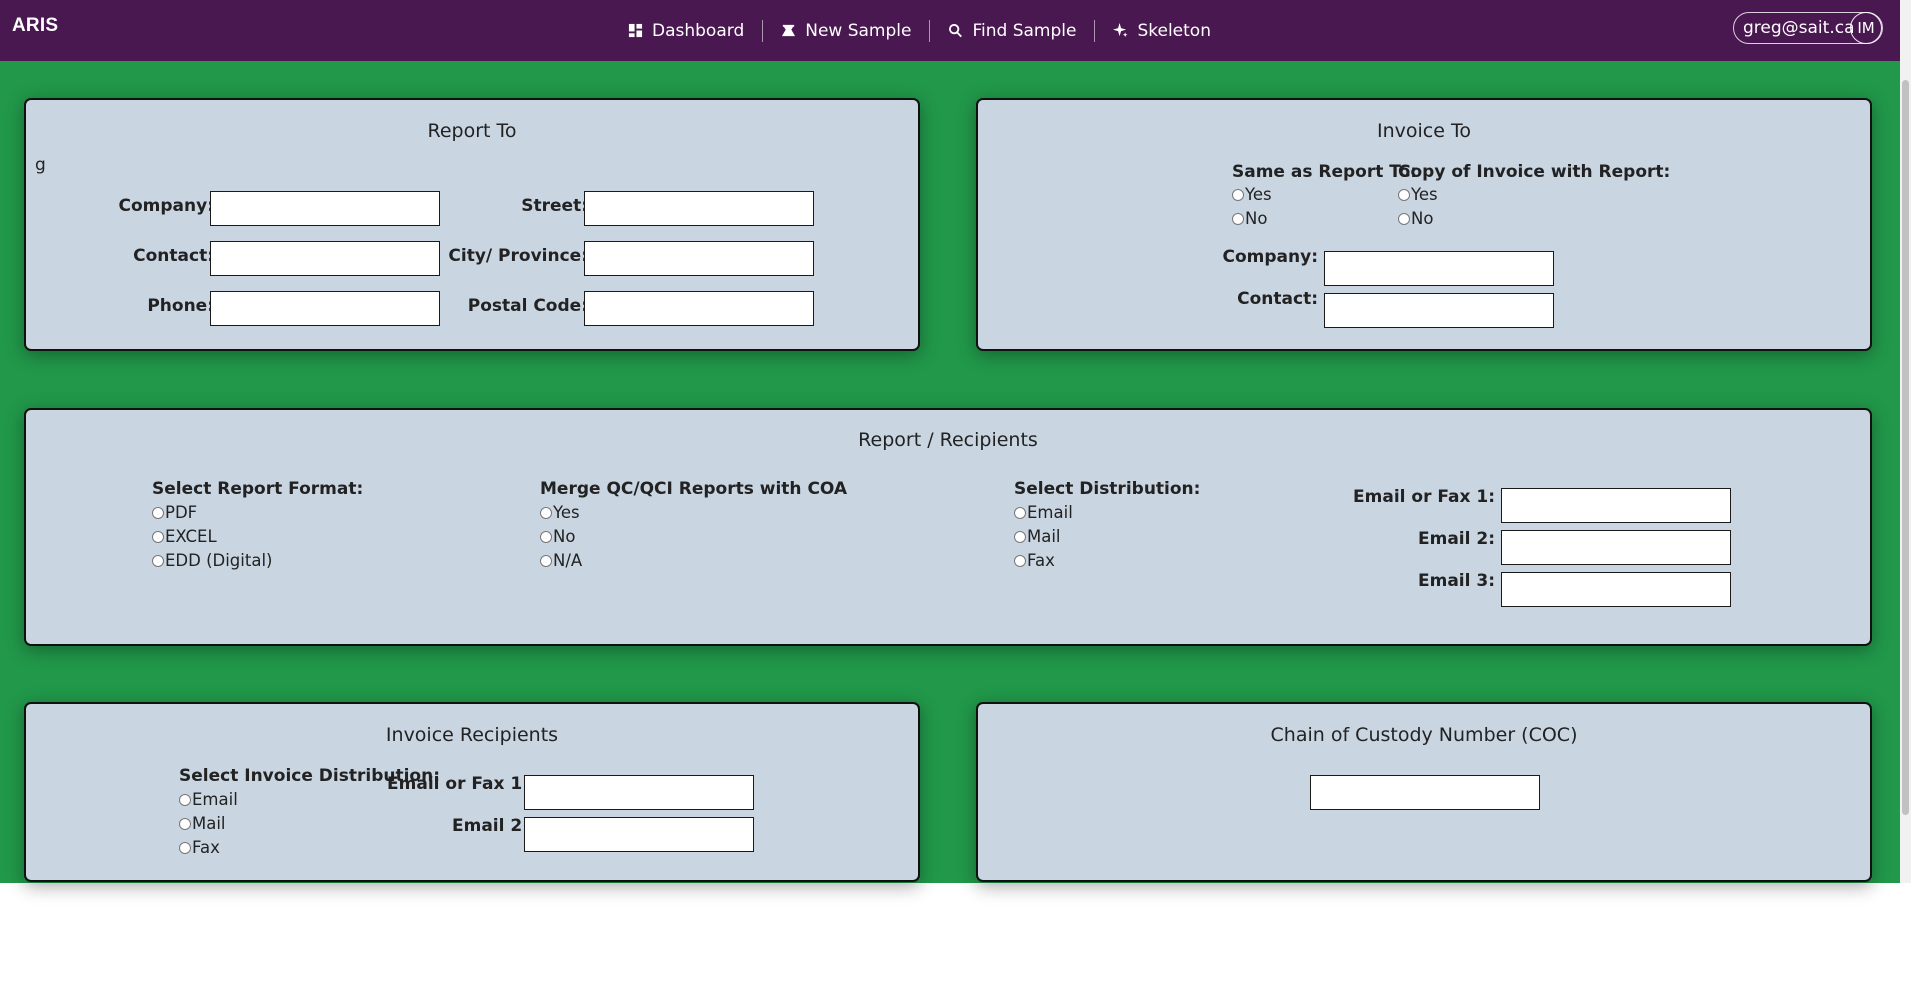 The width and height of the screenshot is (1911, 1006). What do you see at coordinates (1616, 589) in the screenshot?
I see `report-email-3-input` at bounding box center [1616, 589].